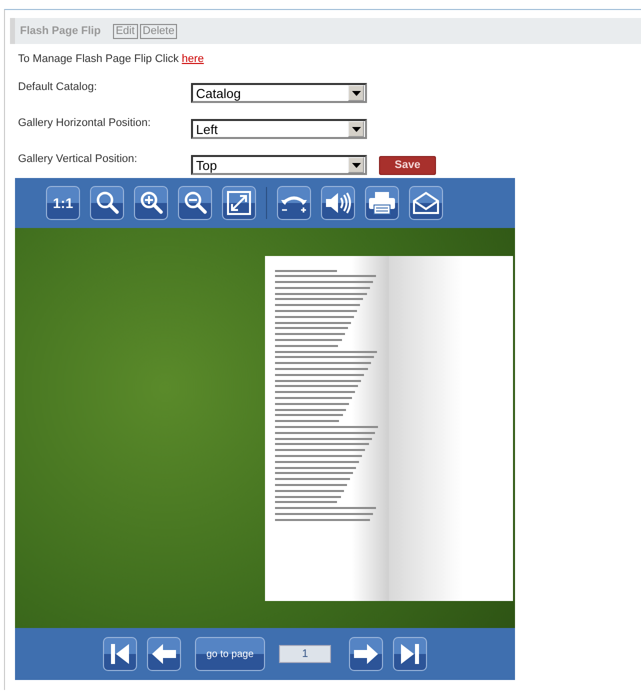 The width and height of the screenshot is (641, 691). I want to click on skip-start-icon, so click(120, 654).